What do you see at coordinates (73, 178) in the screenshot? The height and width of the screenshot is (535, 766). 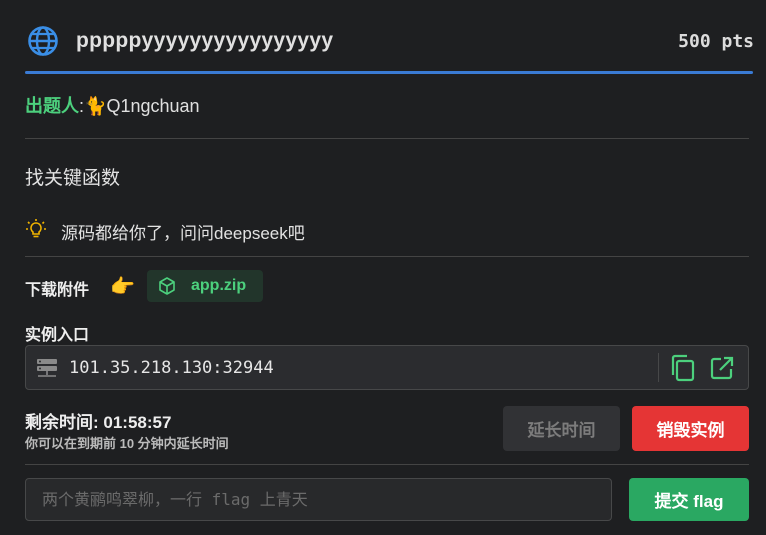 I see `challenge-description: 找关键函数` at bounding box center [73, 178].